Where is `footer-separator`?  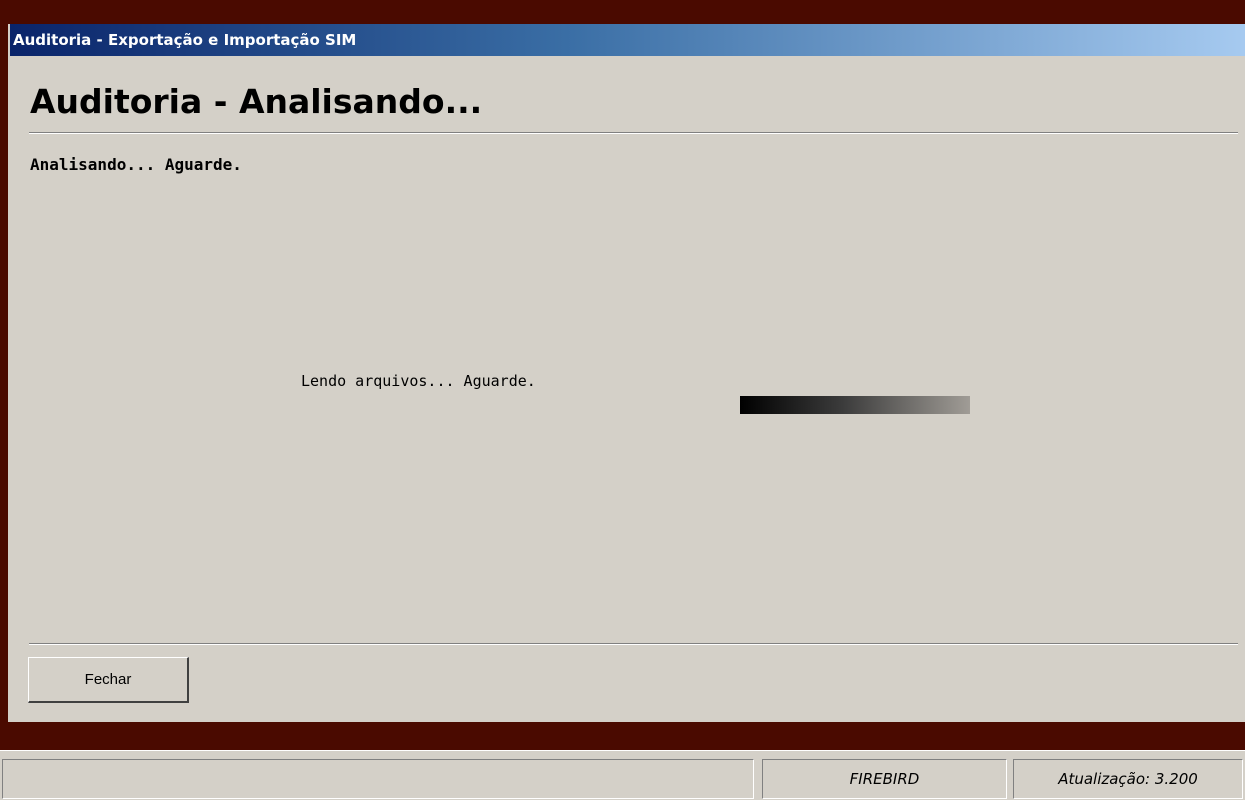 footer-separator is located at coordinates (633, 644).